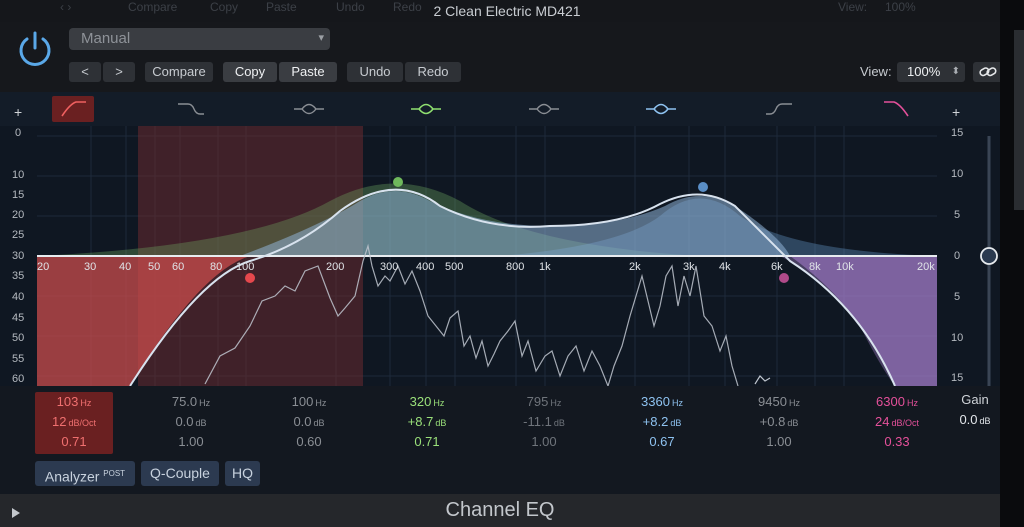  I want to click on hz-label: 20, so click(43, 267).